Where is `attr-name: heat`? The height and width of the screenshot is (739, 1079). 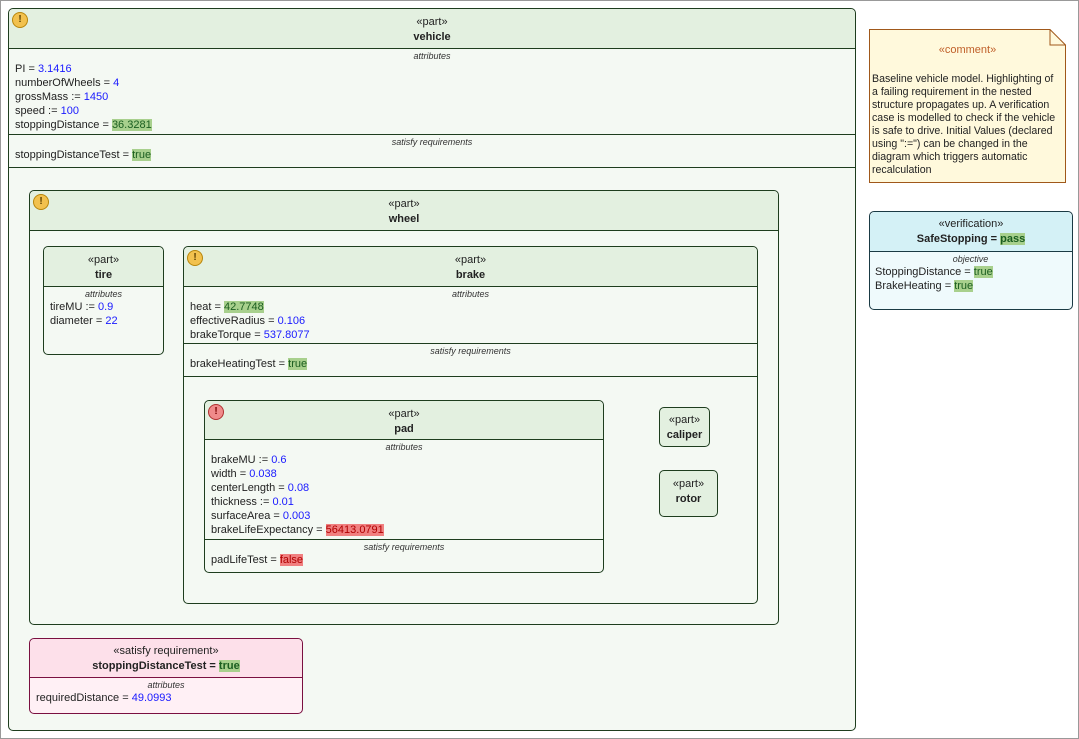 attr-name: heat is located at coordinates (201, 307).